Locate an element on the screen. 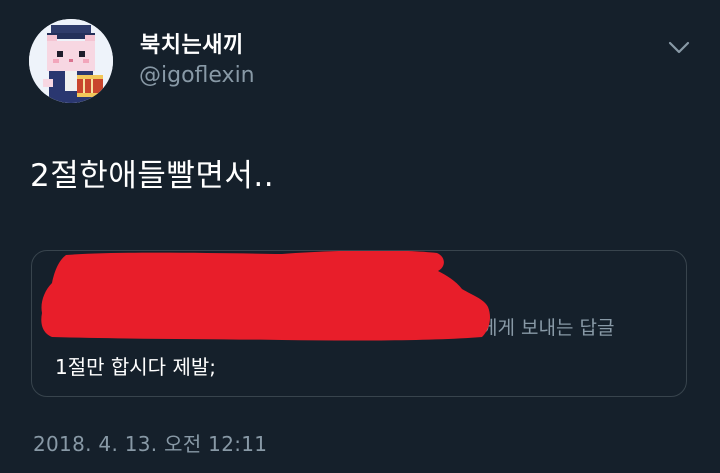  avatar is located at coordinates (71, 61).